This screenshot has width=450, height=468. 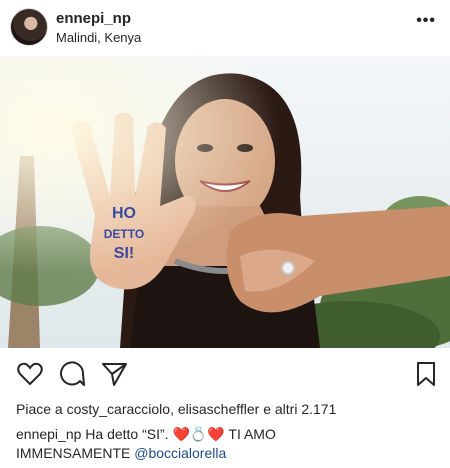 I want to click on likes-users: costy_caracciolo, elisascheffler, so click(x=163, y=409).